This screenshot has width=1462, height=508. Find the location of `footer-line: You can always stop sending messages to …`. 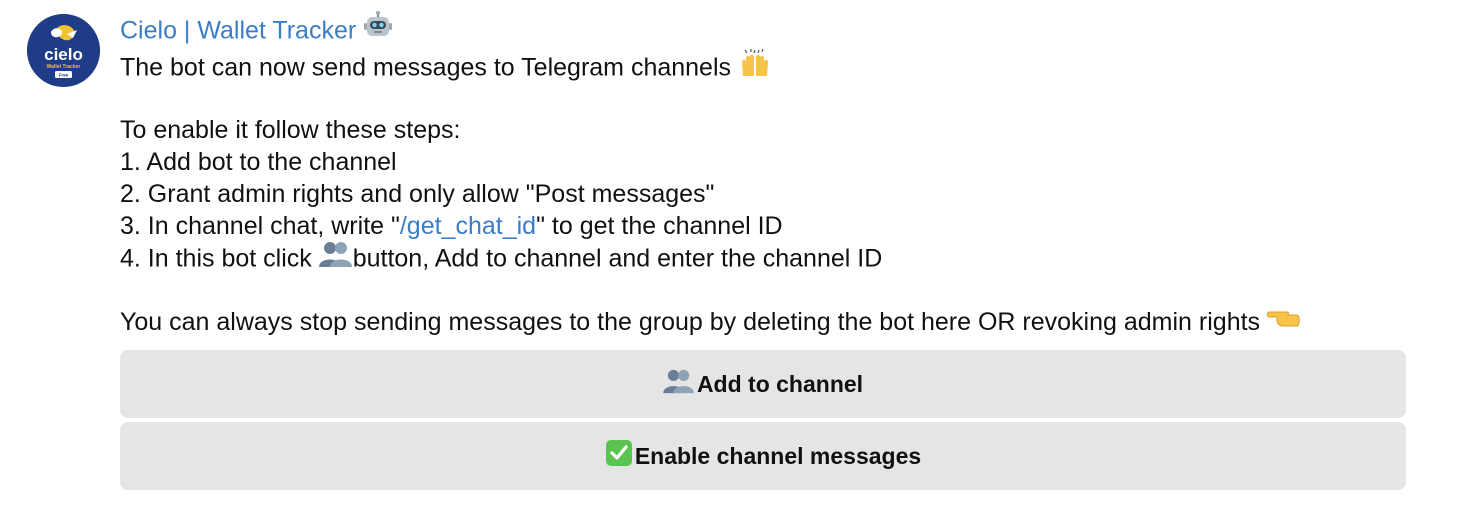

footer-line: You can always stop sending messages to … is located at coordinates (765, 322).